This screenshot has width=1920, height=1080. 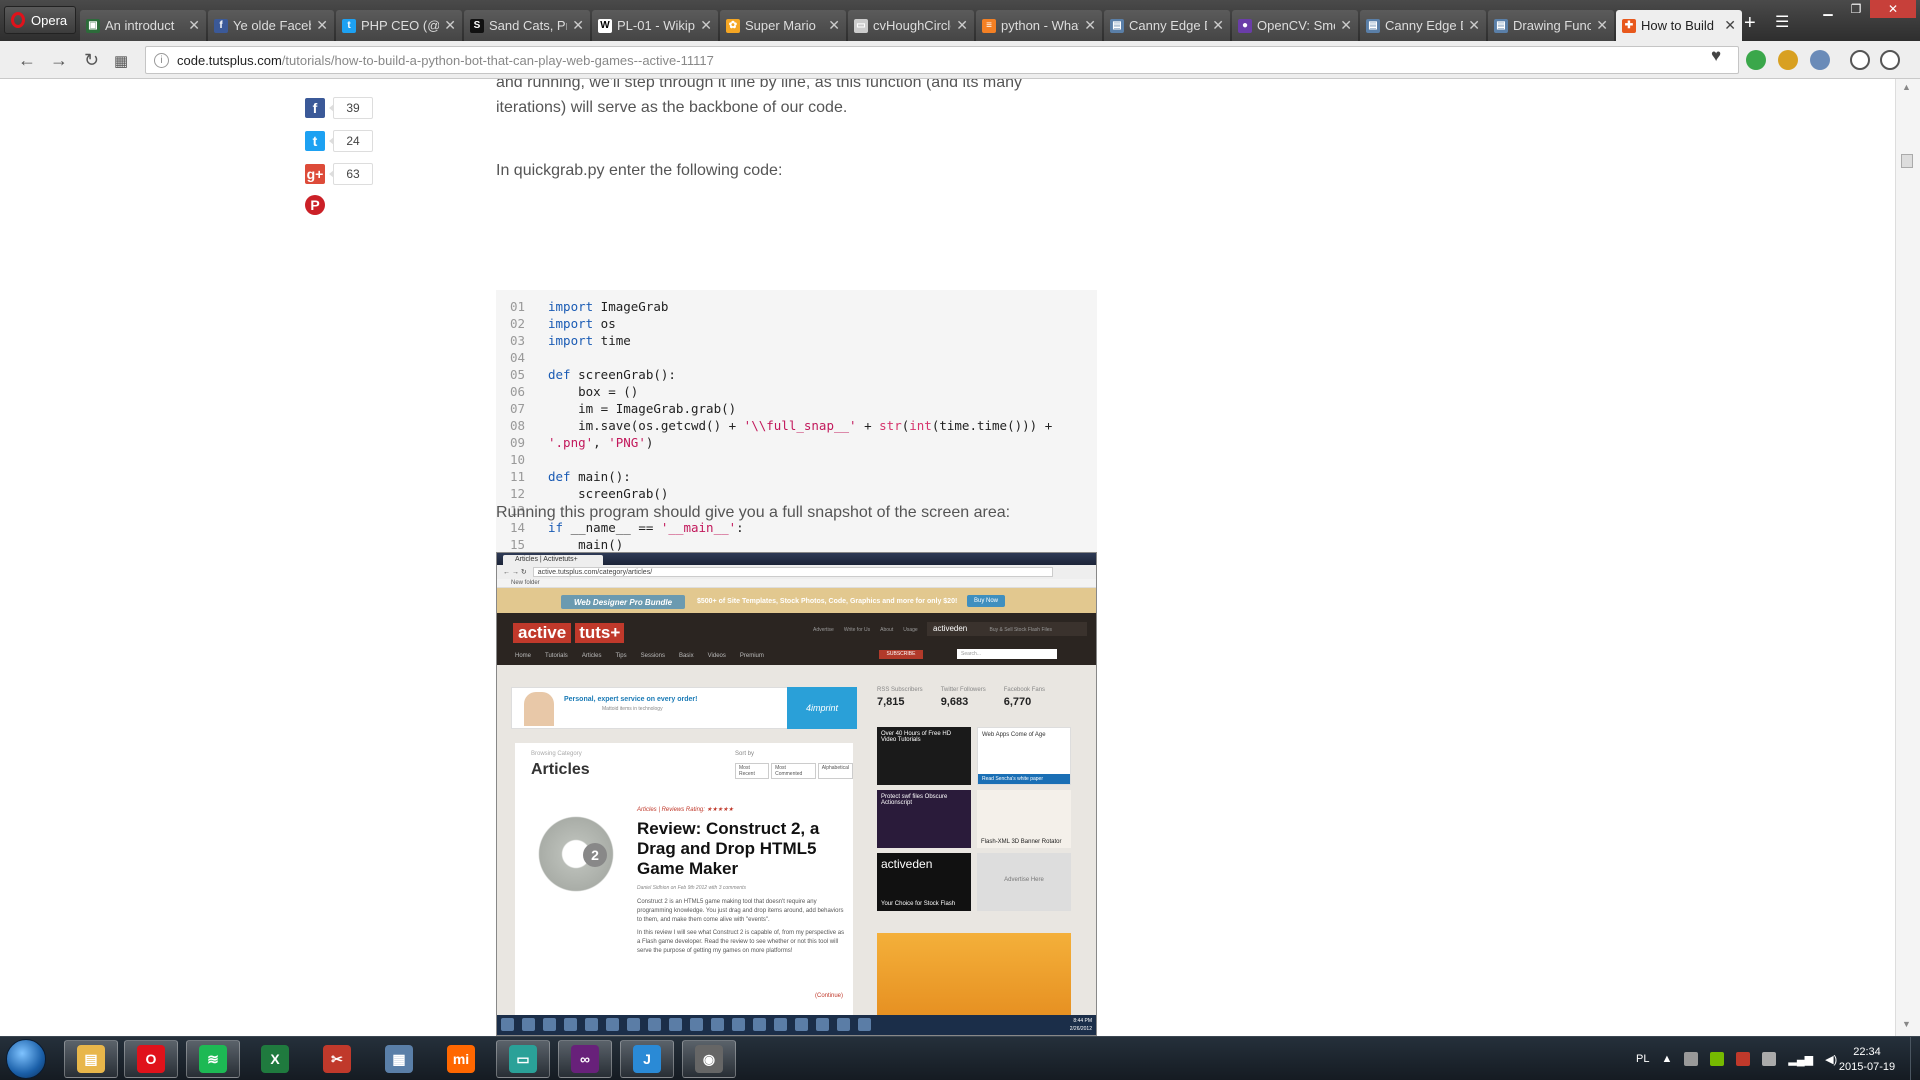 I want to click on browser-tab: ▭ cvHoughCircle ✕, so click(x=911, y=25).